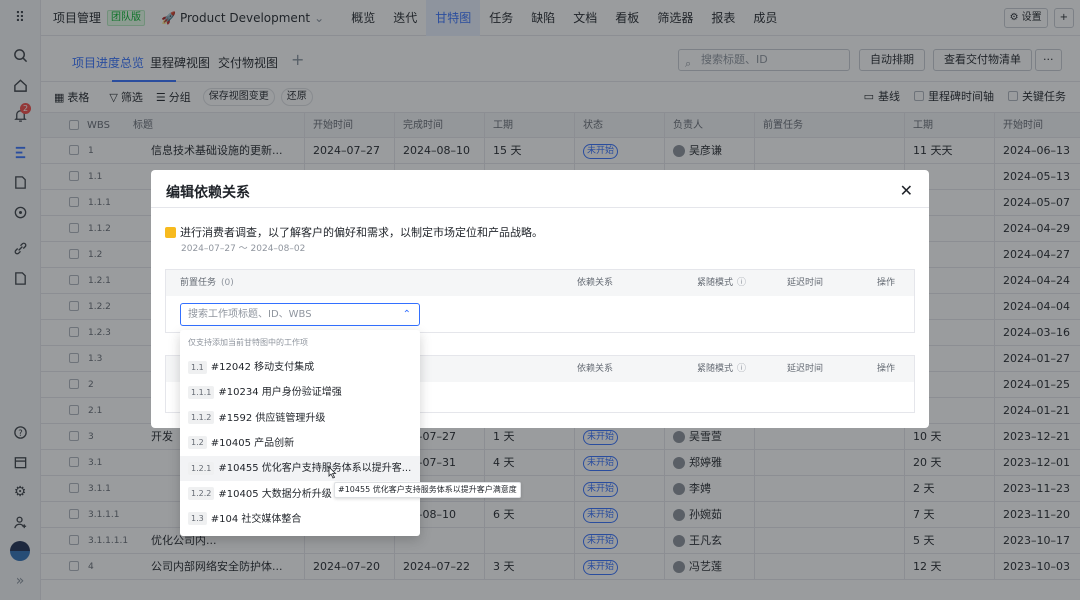 This screenshot has width=1080, height=600. I want to click on dropdown-option: 1.1 #12042 移动支付集成, so click(300, 367).